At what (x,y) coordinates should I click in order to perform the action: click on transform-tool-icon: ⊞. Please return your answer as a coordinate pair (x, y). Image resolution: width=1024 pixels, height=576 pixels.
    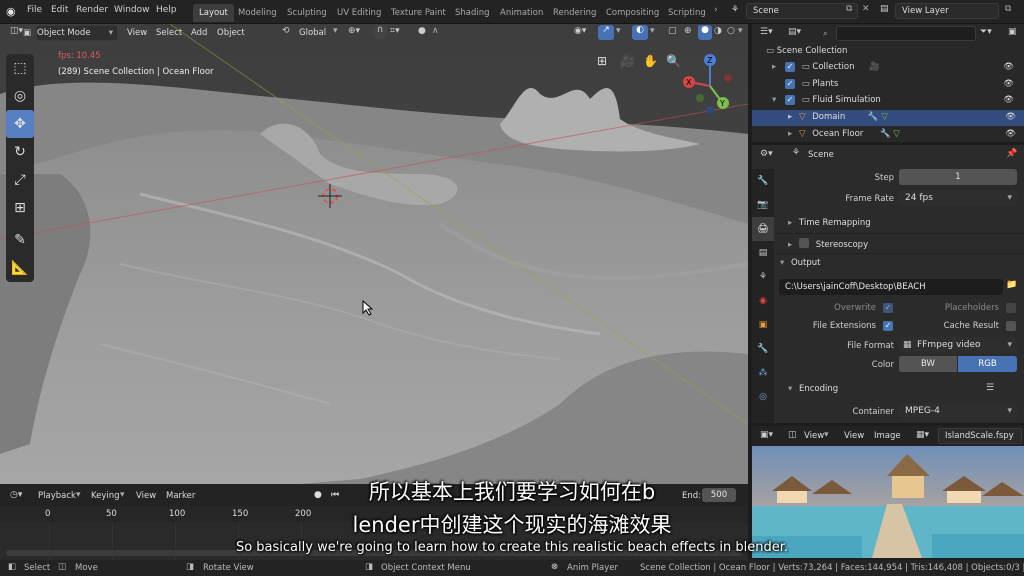
    Looking at the image, I should click on (20, 208).